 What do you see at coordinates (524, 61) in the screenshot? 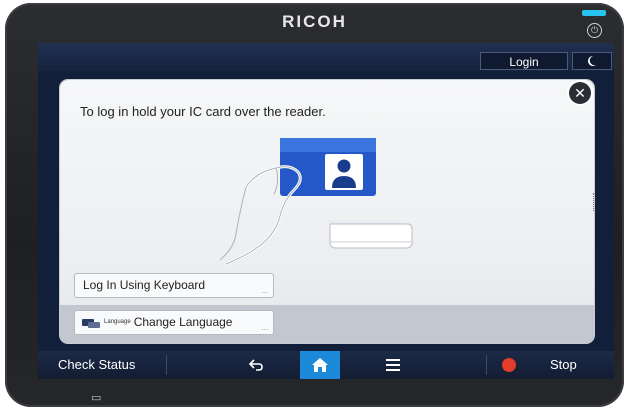
I see `login-button: Login` at bounding box center [524, 61].